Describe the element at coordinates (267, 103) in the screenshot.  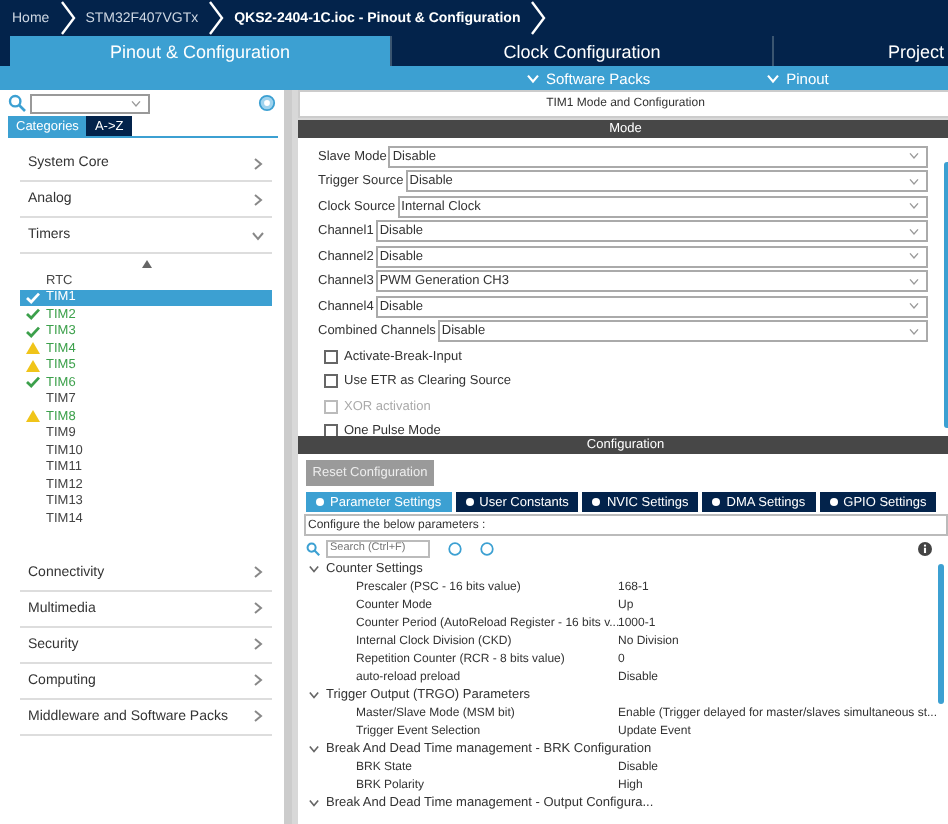
I see `settings-icon` at that location.